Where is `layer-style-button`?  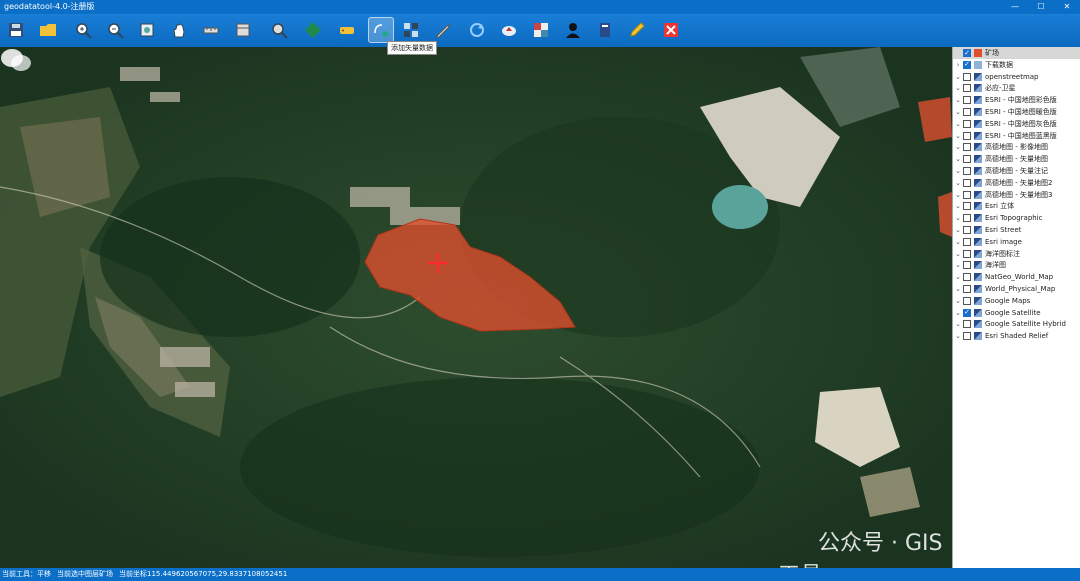
layer-style-button is located at coordinates (313, 30).